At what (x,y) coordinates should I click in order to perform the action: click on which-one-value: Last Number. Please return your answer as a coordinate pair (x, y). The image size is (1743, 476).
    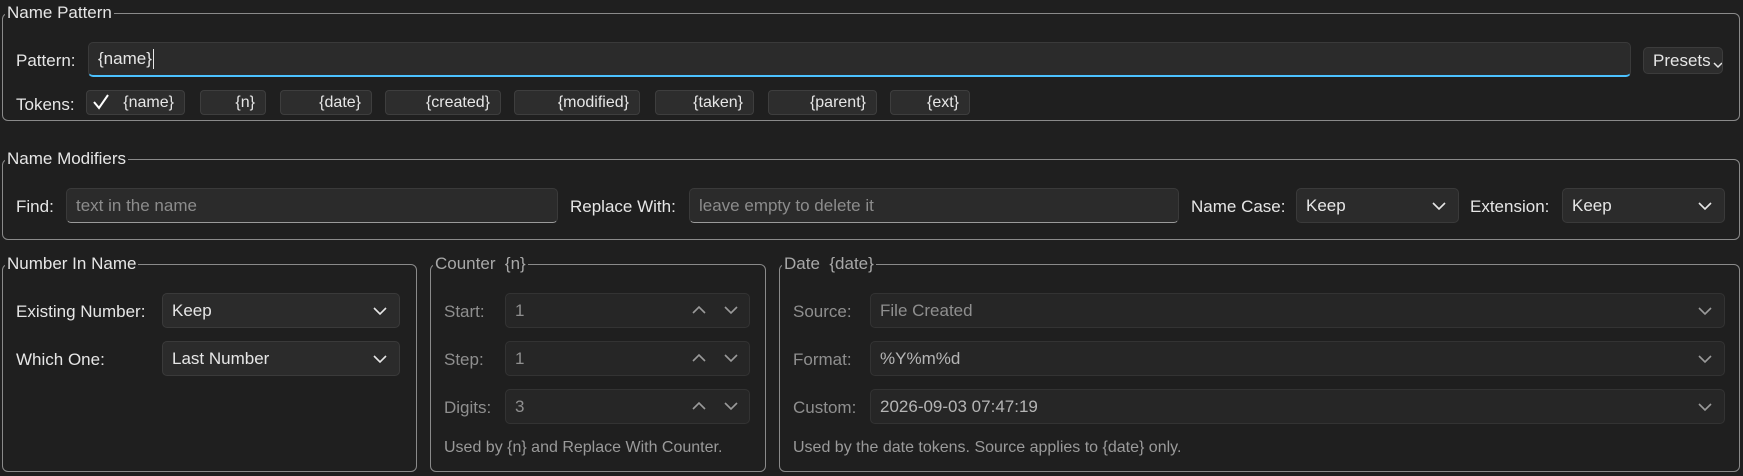
    Looking at the image, I should click on (221, 358).